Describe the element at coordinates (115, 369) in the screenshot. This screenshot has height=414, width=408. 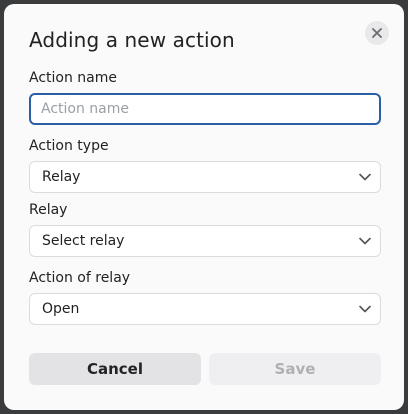
I see `cancel-button: Cancel` at that location.